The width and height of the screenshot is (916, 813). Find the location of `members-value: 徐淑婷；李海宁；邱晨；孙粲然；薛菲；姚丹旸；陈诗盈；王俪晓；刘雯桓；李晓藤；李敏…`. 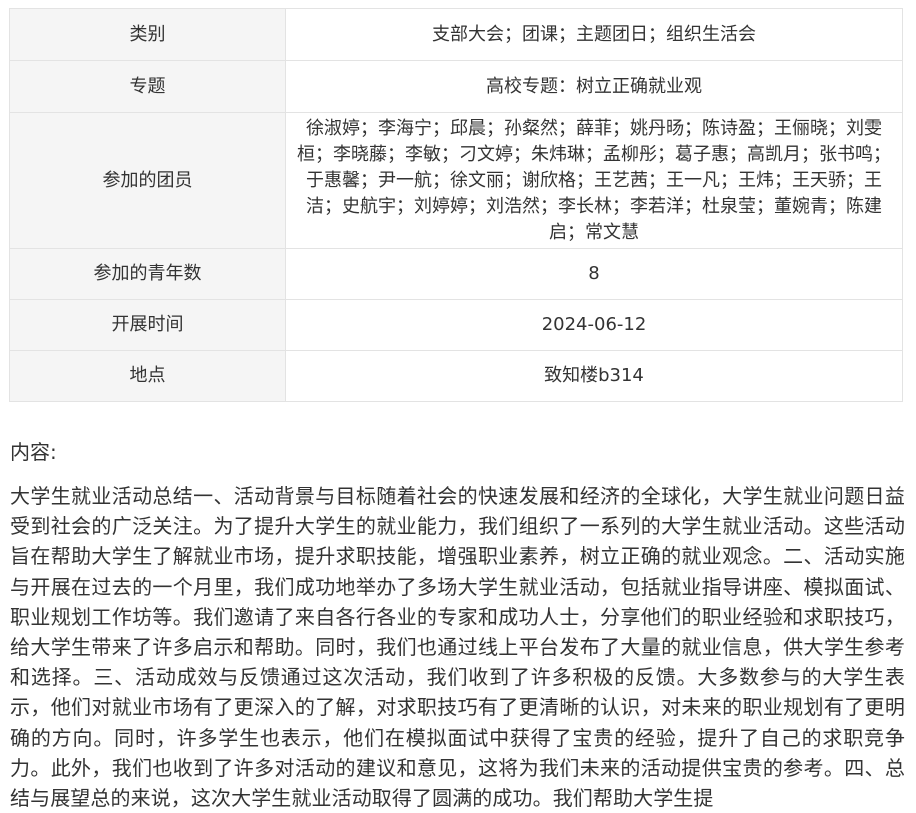

members-value: 徐淑婷；李海宁；邱晨；孙粲然；薛菲；姚丹旸；陈诗盈；王俪晓；刘雯桓；李晓藤；李敏… is located at coordinates (594, 180).